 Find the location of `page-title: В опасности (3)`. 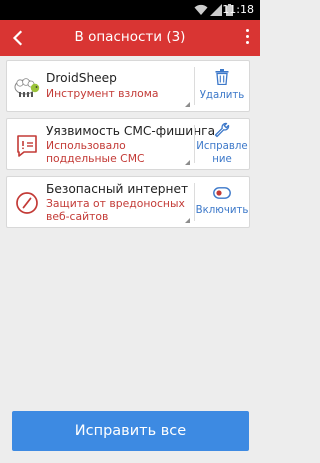

page-title: В опасности (3) is located at coordinates (130, 37).